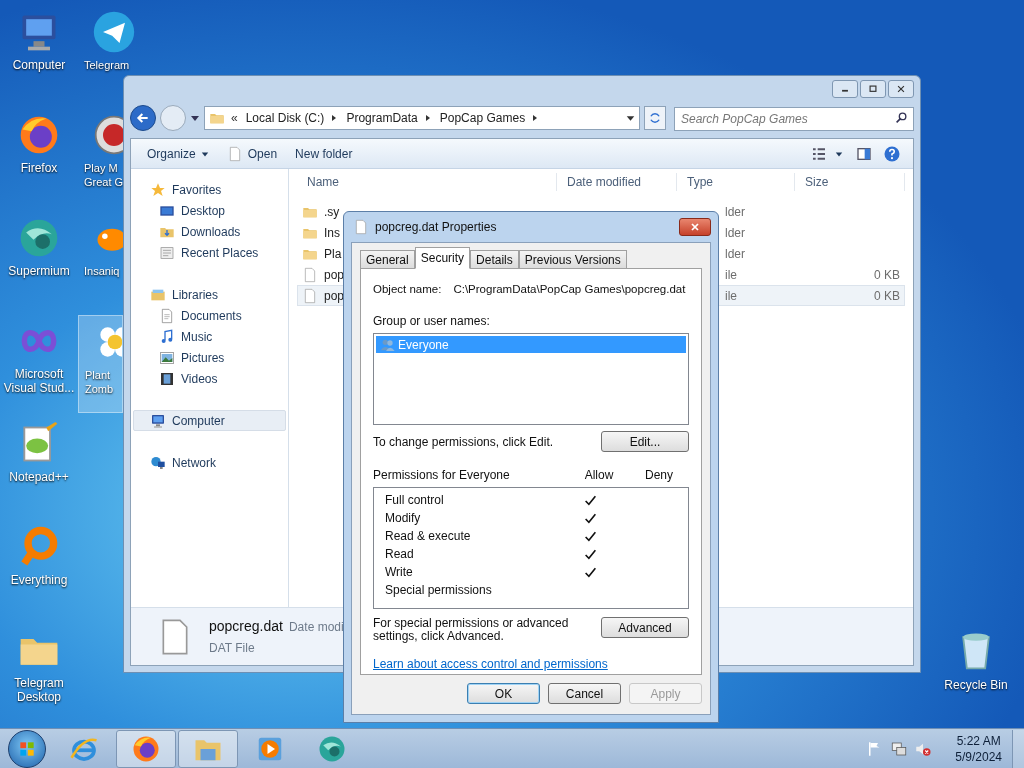  What do you see at coordinates (39, 477) in the screenshot?
I see `icon-label: Notepad++` at bounding box center [39, 477].